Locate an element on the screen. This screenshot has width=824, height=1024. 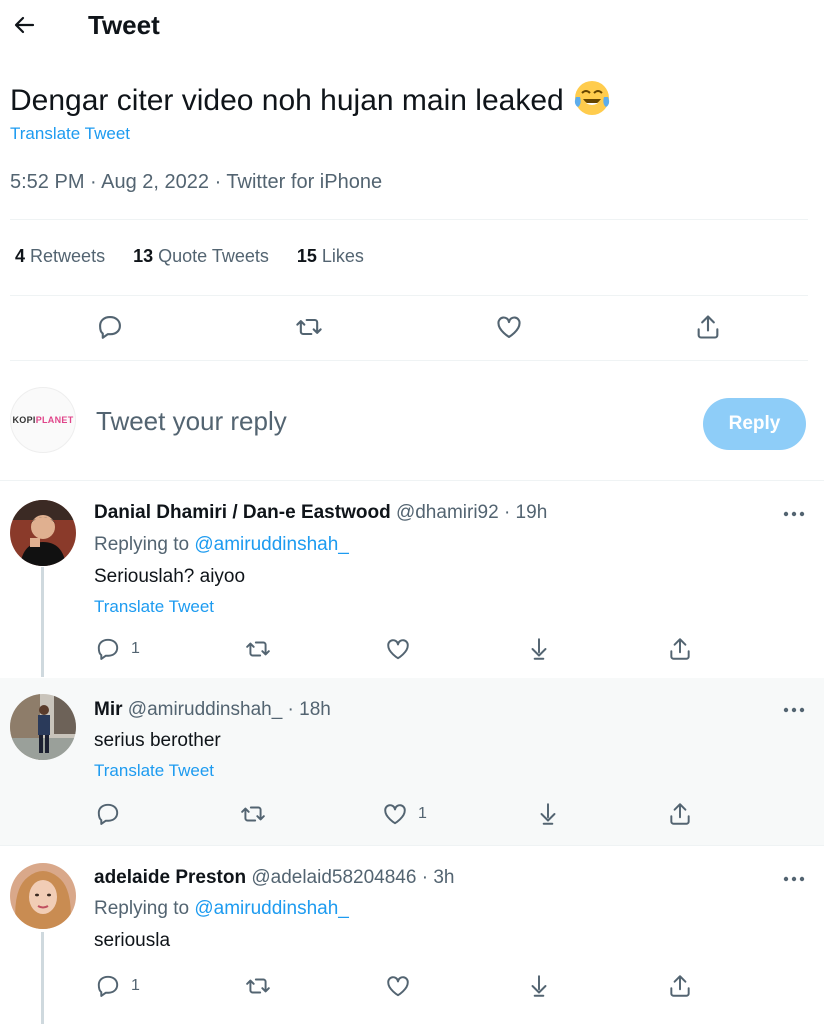
arrow-left-icon is located at coordinates (24, 25).